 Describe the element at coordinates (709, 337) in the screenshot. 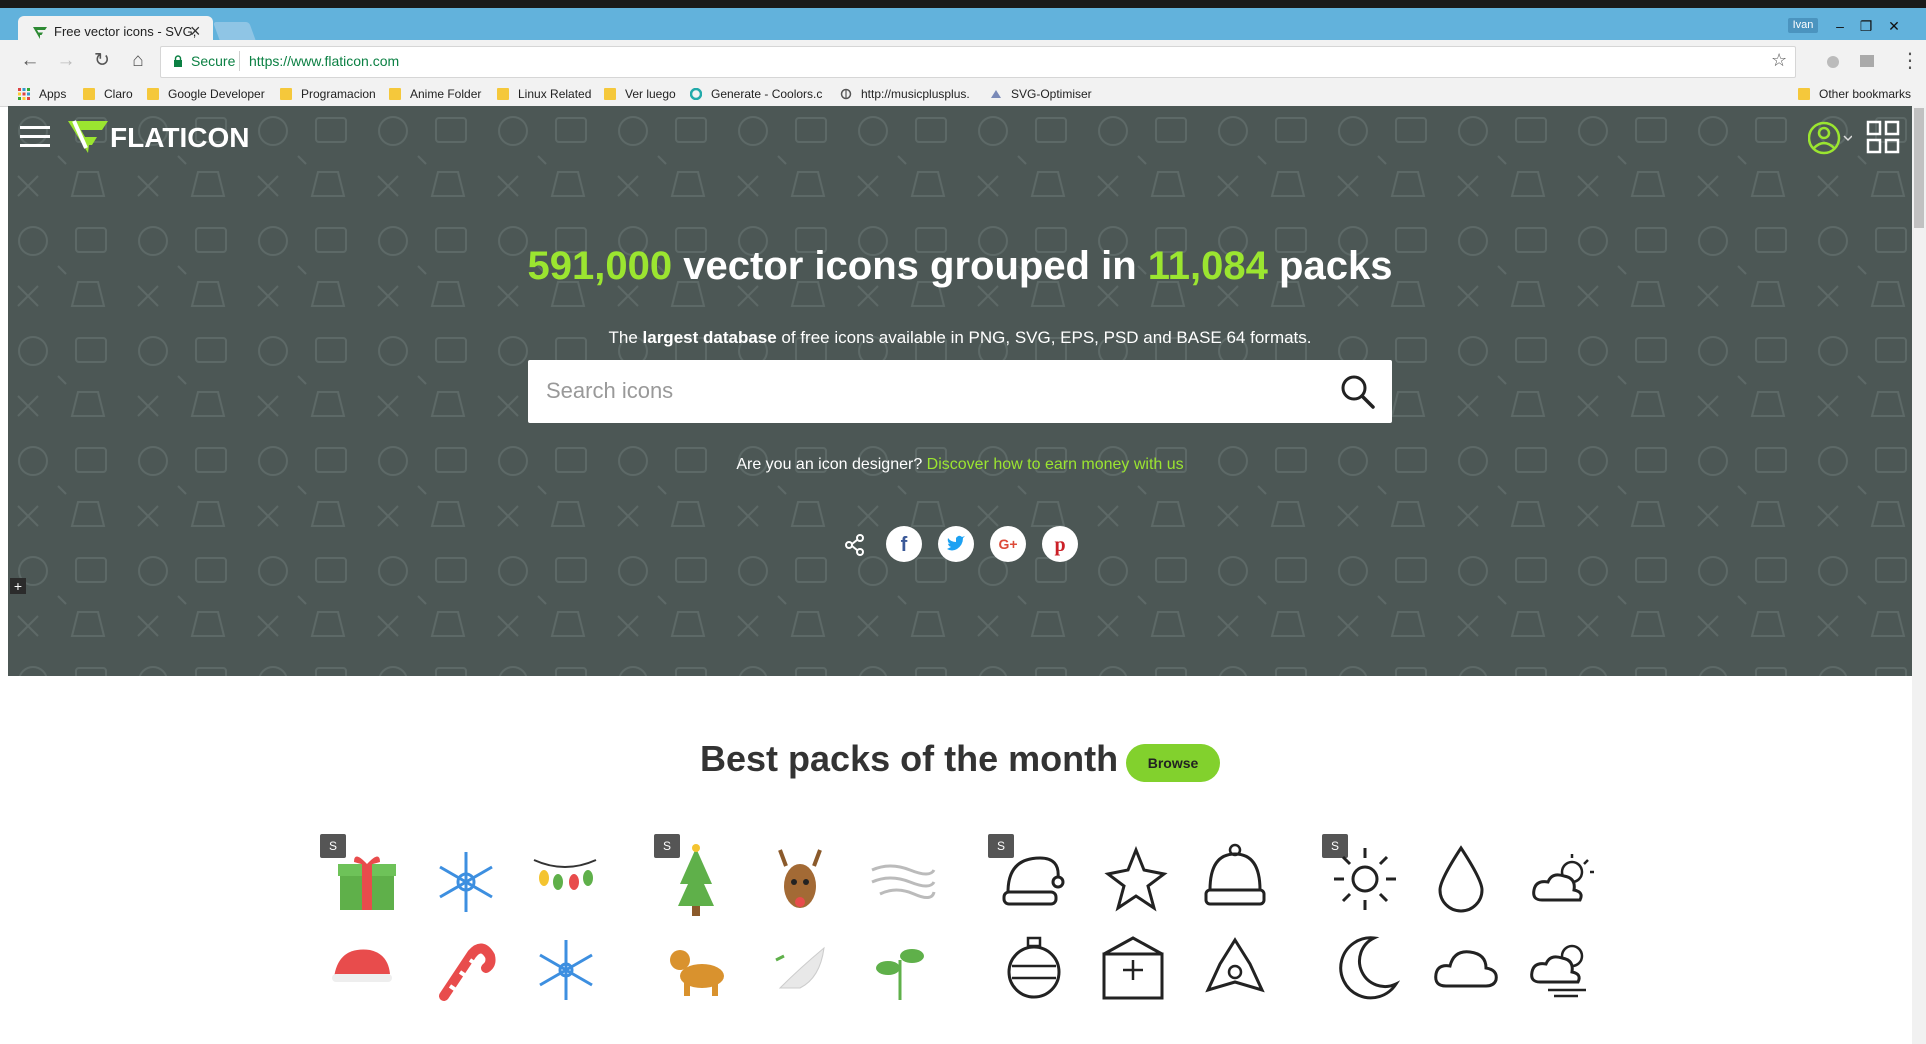

I see `subline-bold: largest database` at that location.